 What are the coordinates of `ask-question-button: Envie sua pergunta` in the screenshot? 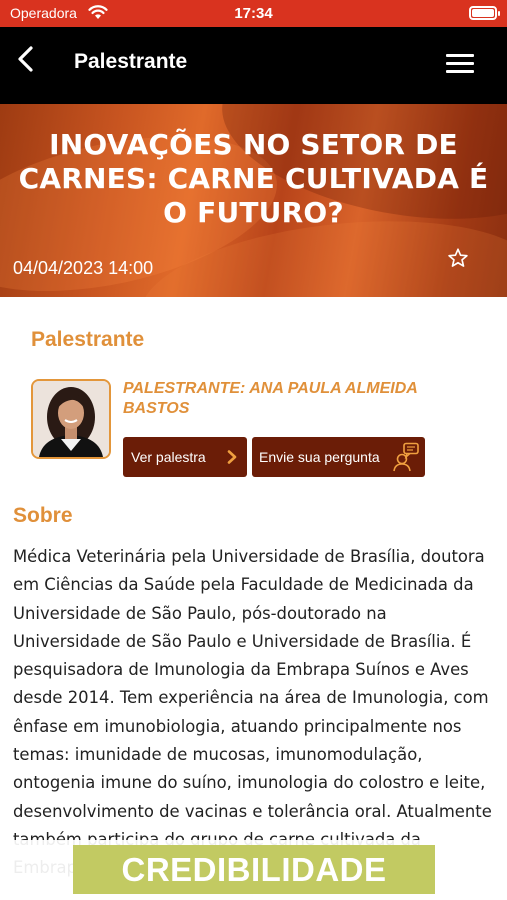 It's located at (338, 457).